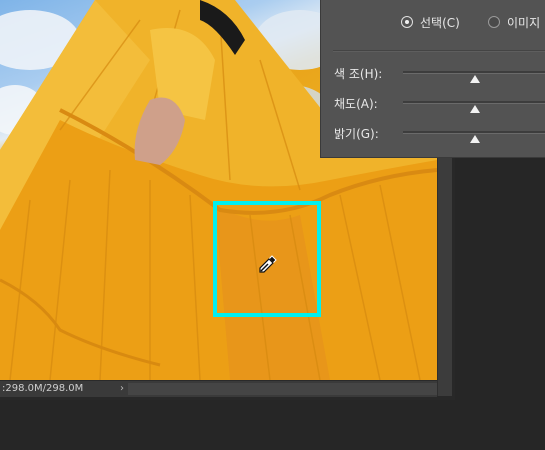 The width and height of the screenshot is (545, 450). I want to click on hue-slider-thumb, so click(474, 79).